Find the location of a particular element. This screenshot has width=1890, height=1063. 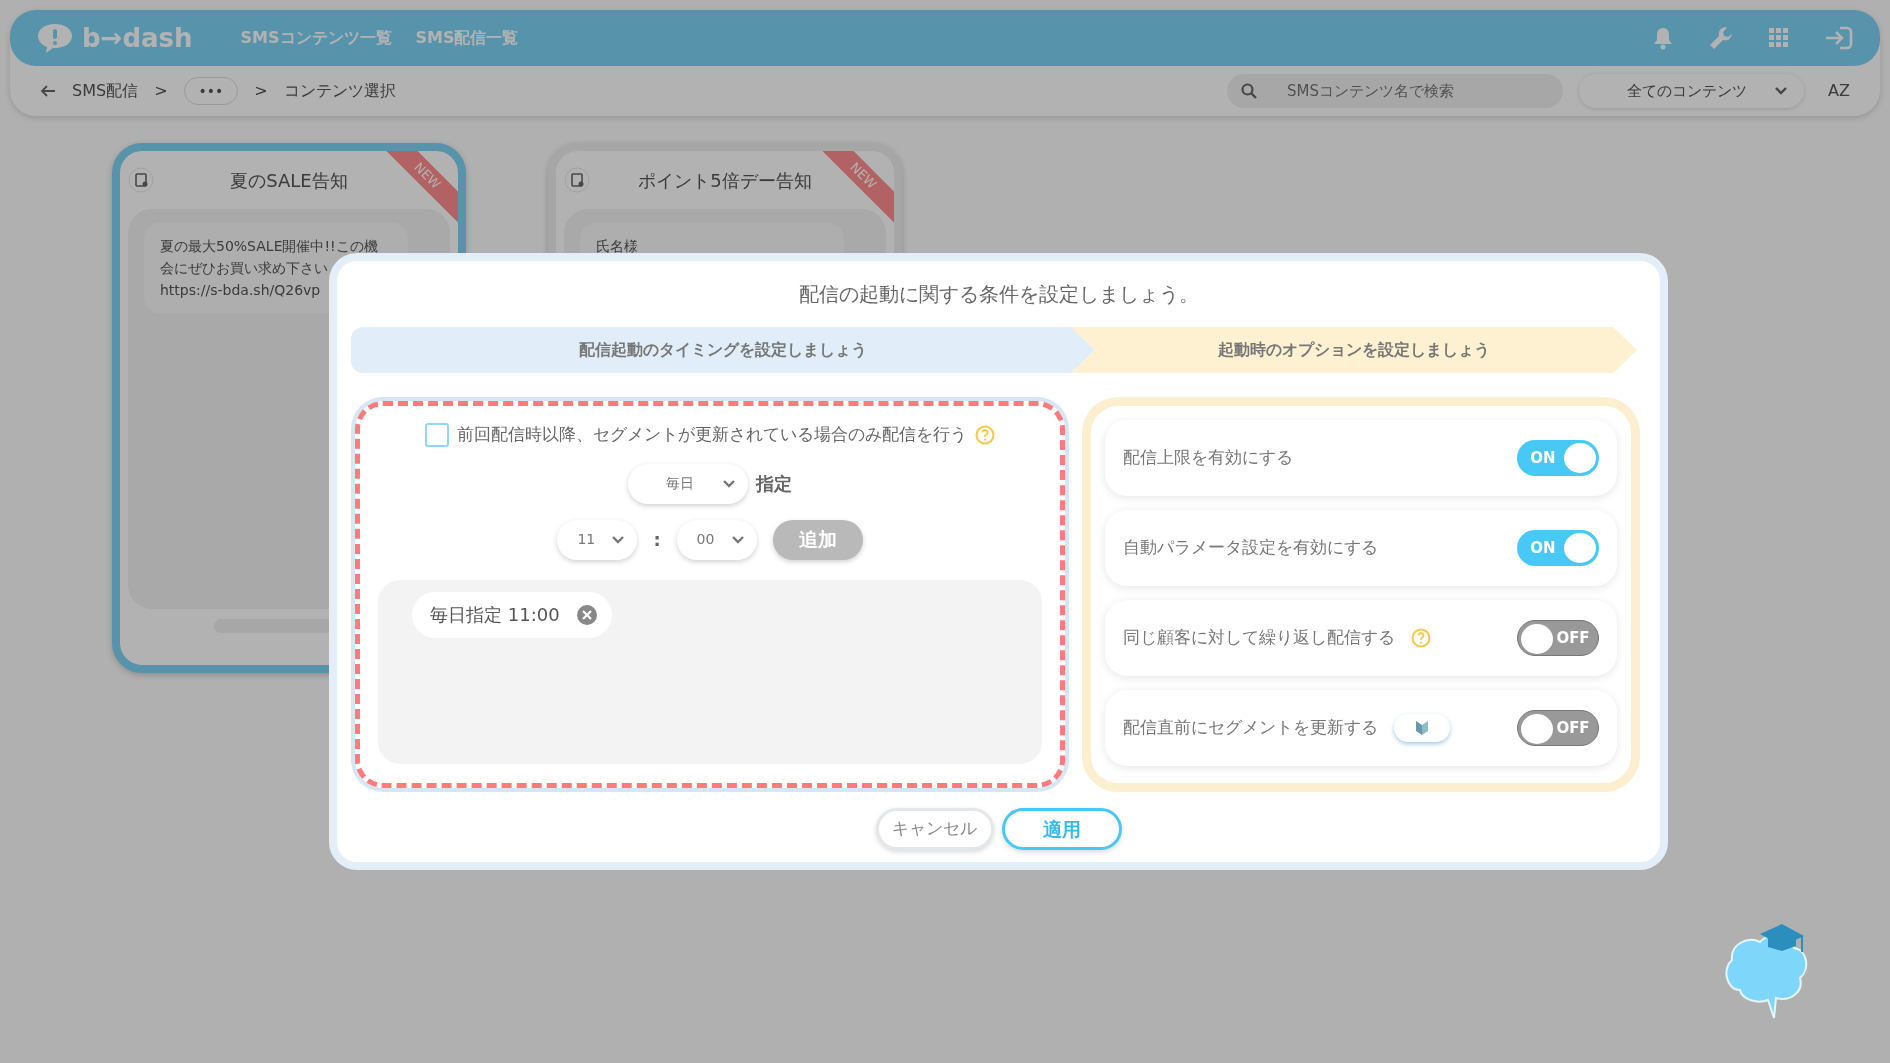

remove-icon is located at coordinates (586, 614).